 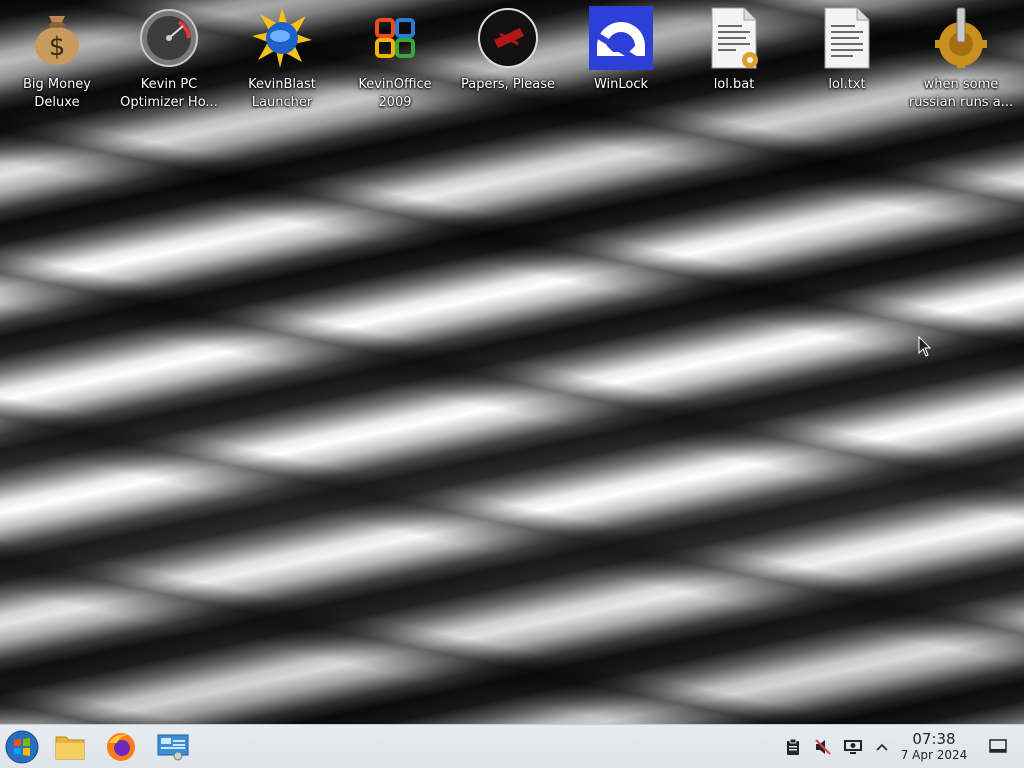 I want to click on desktop-icon-lol-bat: lol.bat, so click(x=734, y=62).